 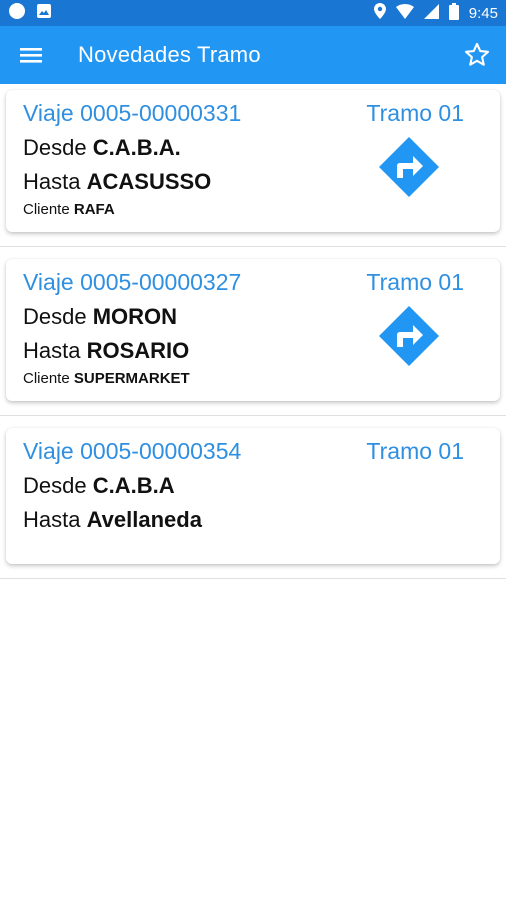 I want to click on destination-value: ROSARIO, so click(x=138, y=350).